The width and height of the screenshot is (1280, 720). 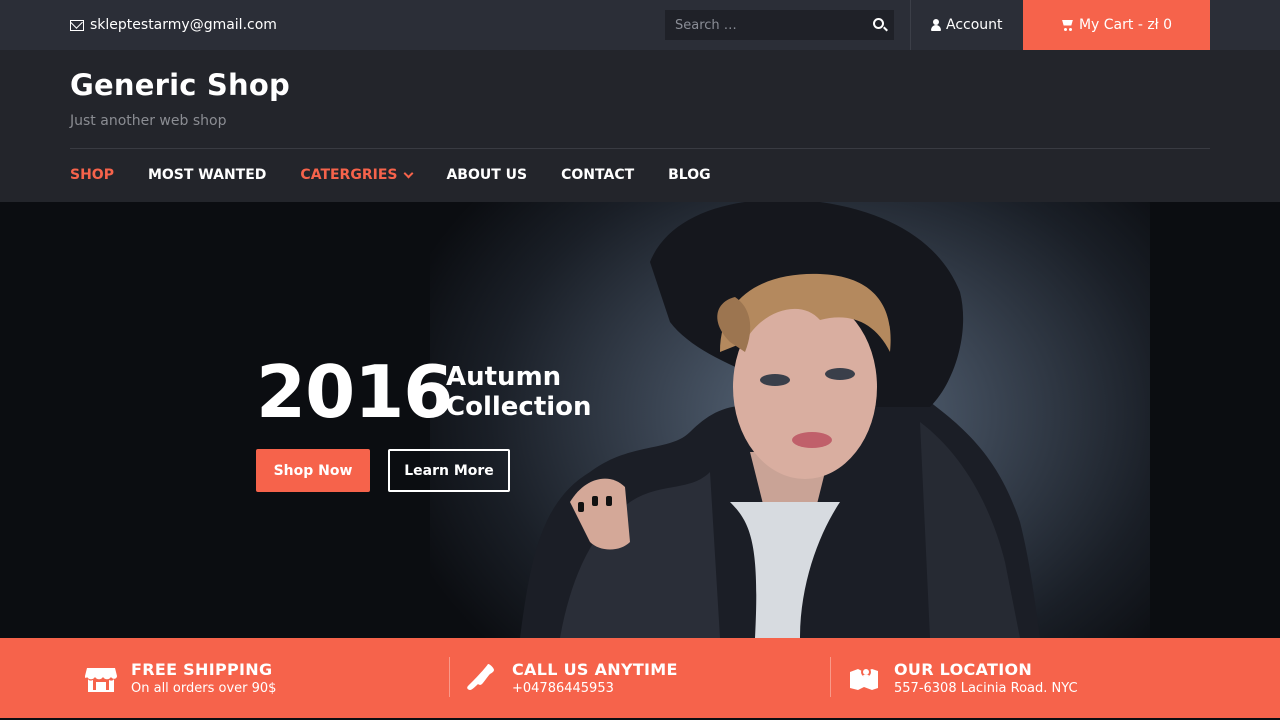 I want to click on account-link: Account, so click(x=967, y=25).